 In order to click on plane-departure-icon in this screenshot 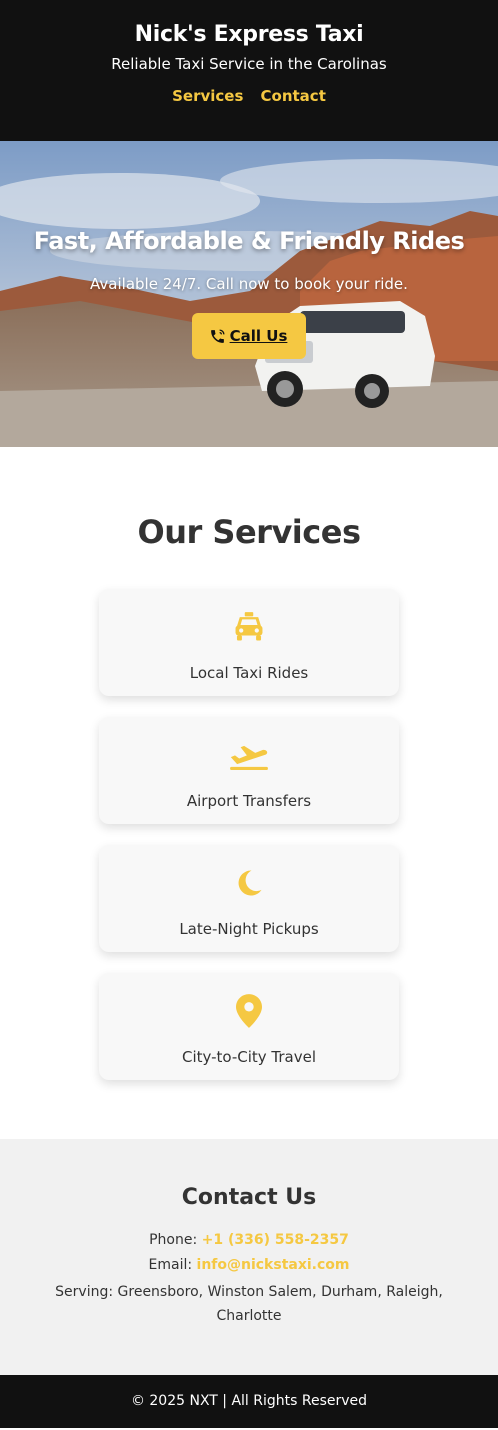, I will do `click(249, 755)`.